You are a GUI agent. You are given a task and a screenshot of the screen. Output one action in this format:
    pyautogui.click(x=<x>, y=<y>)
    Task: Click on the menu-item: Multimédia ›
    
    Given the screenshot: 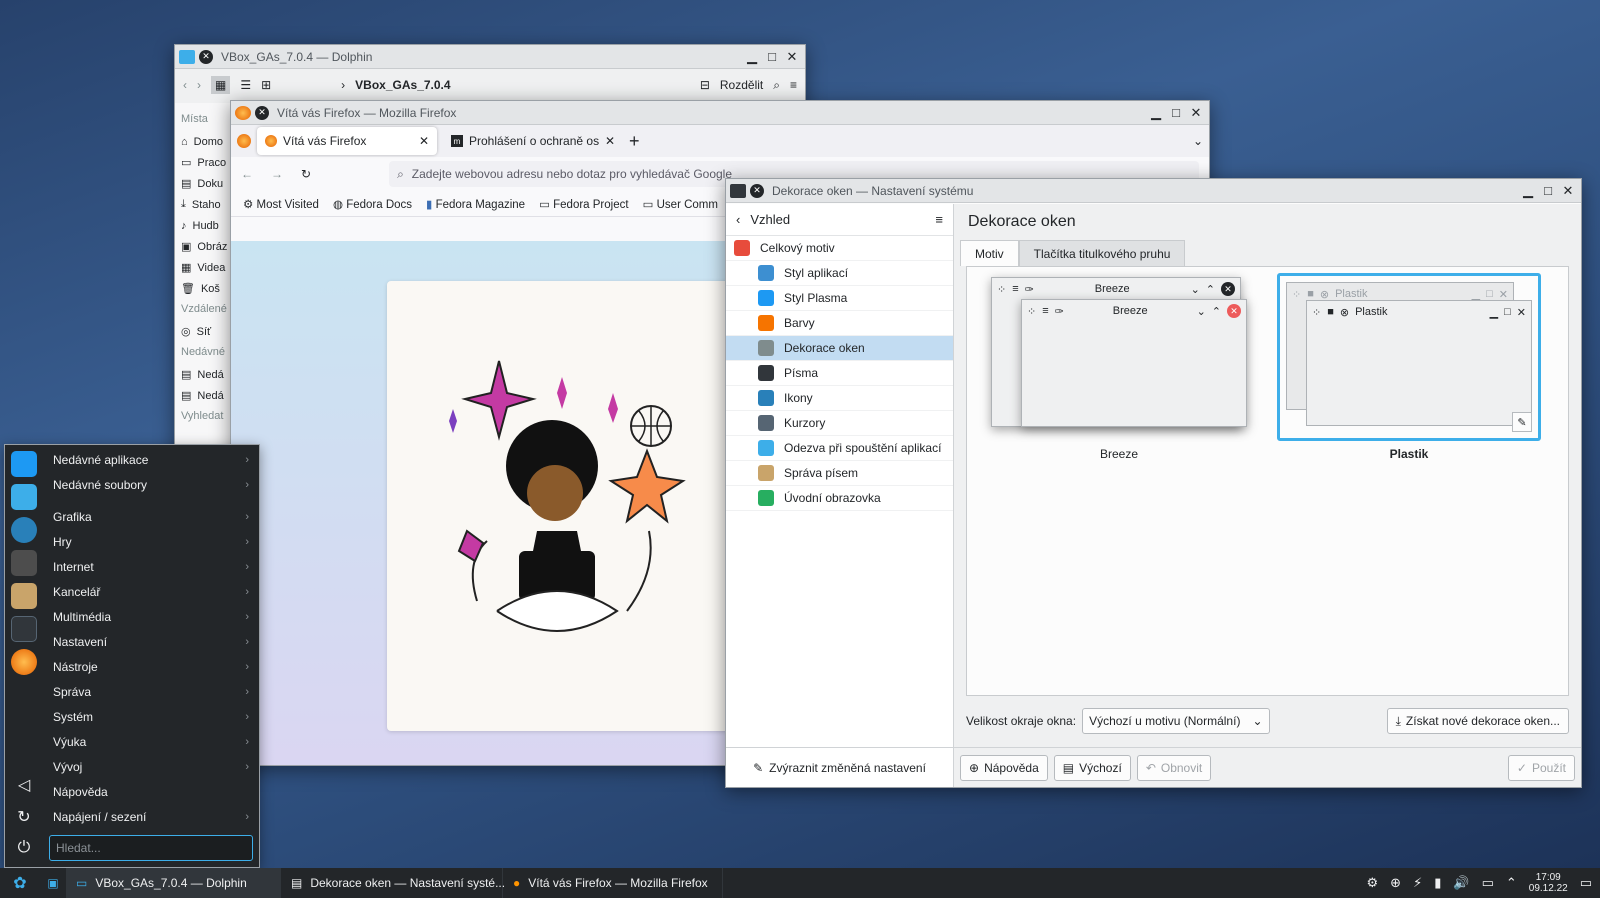 What is the action you would take?
    pyautogui.click(x=151, y=616)
    